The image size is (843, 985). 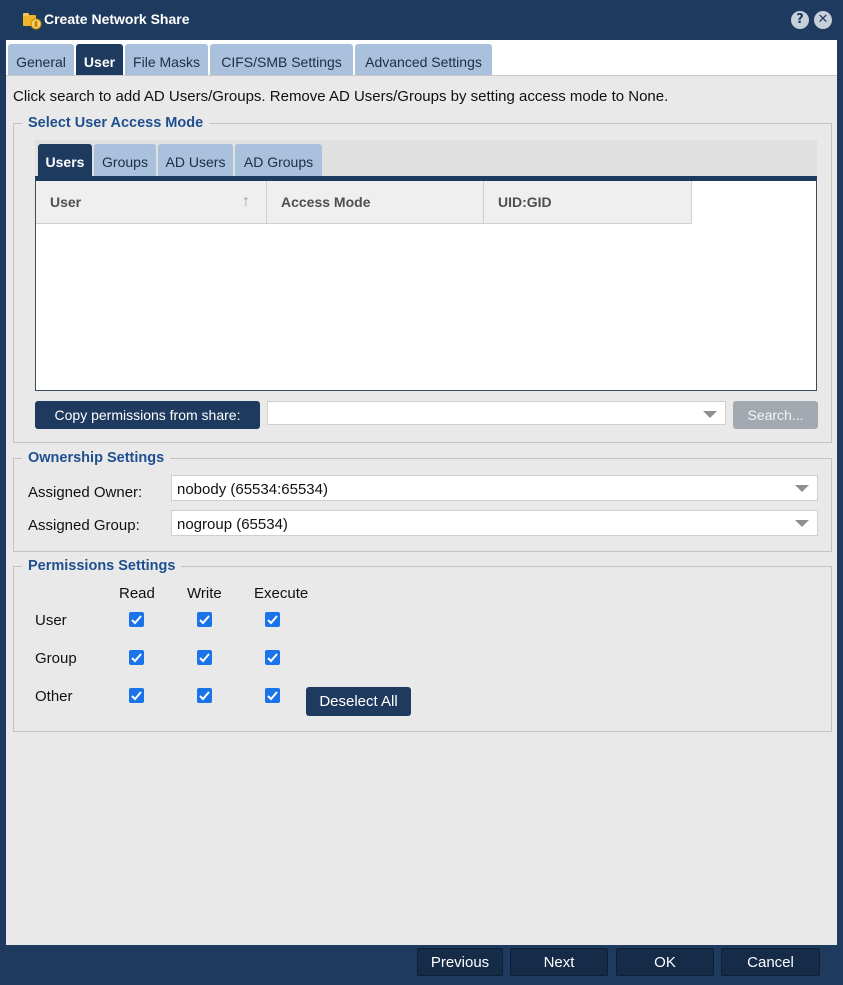 What do you see at coordinates (770, 962) in the screenshot?
I see `cancel-button: Cancel` at bounding box center [770, 962].